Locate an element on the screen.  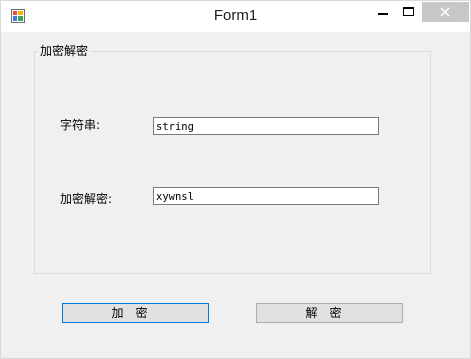
encrypted-input: xywnsl is located at coordinates (266, 196).